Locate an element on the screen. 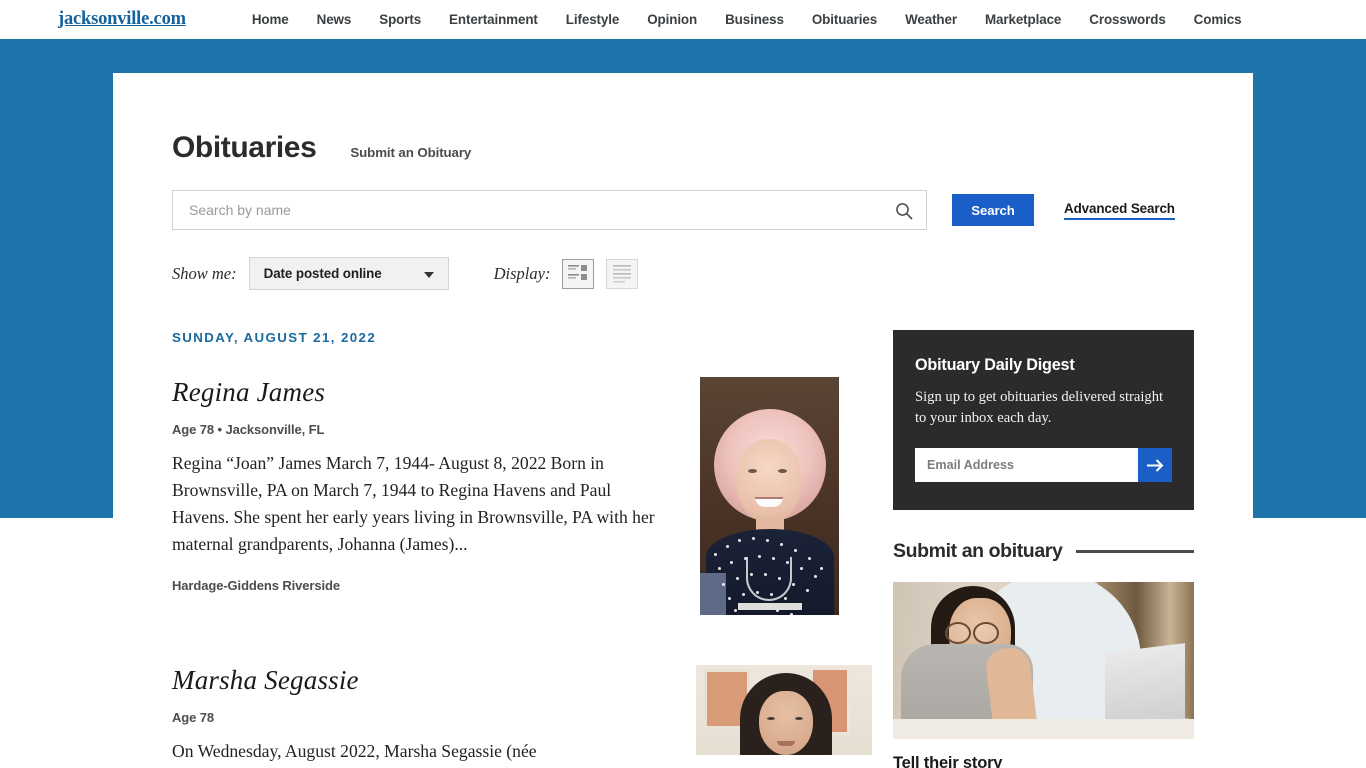 The image size is (1366, 768). submit-obituary-heading-row: Submit an obituary is located at coordinates (1043, 551).